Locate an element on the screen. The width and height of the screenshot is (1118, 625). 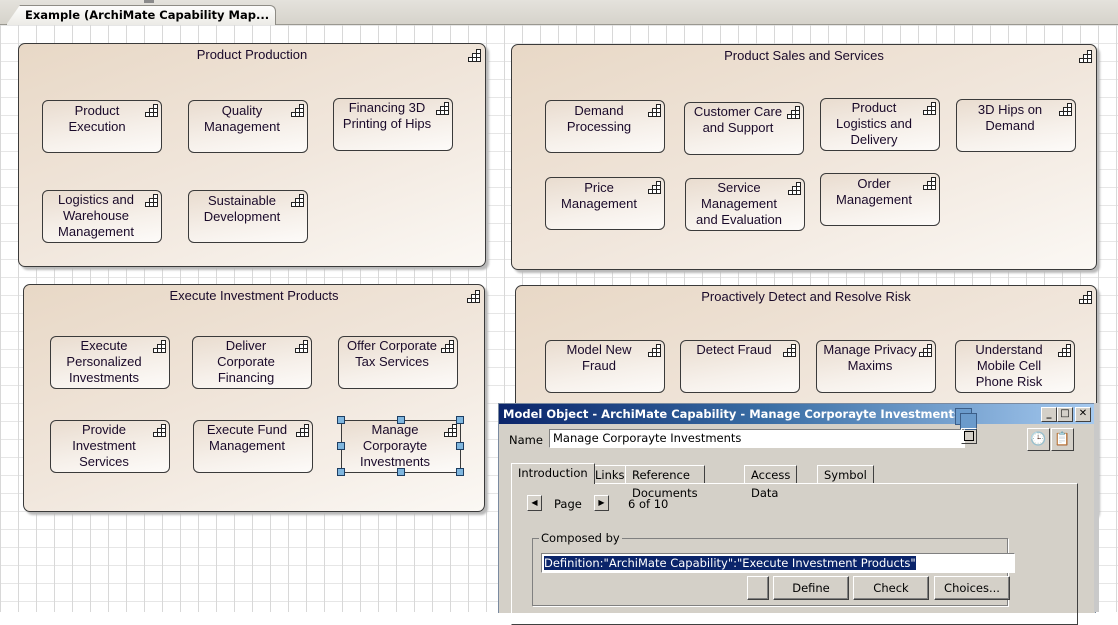
tab-bar-grip is located at coordinates (149, 1).